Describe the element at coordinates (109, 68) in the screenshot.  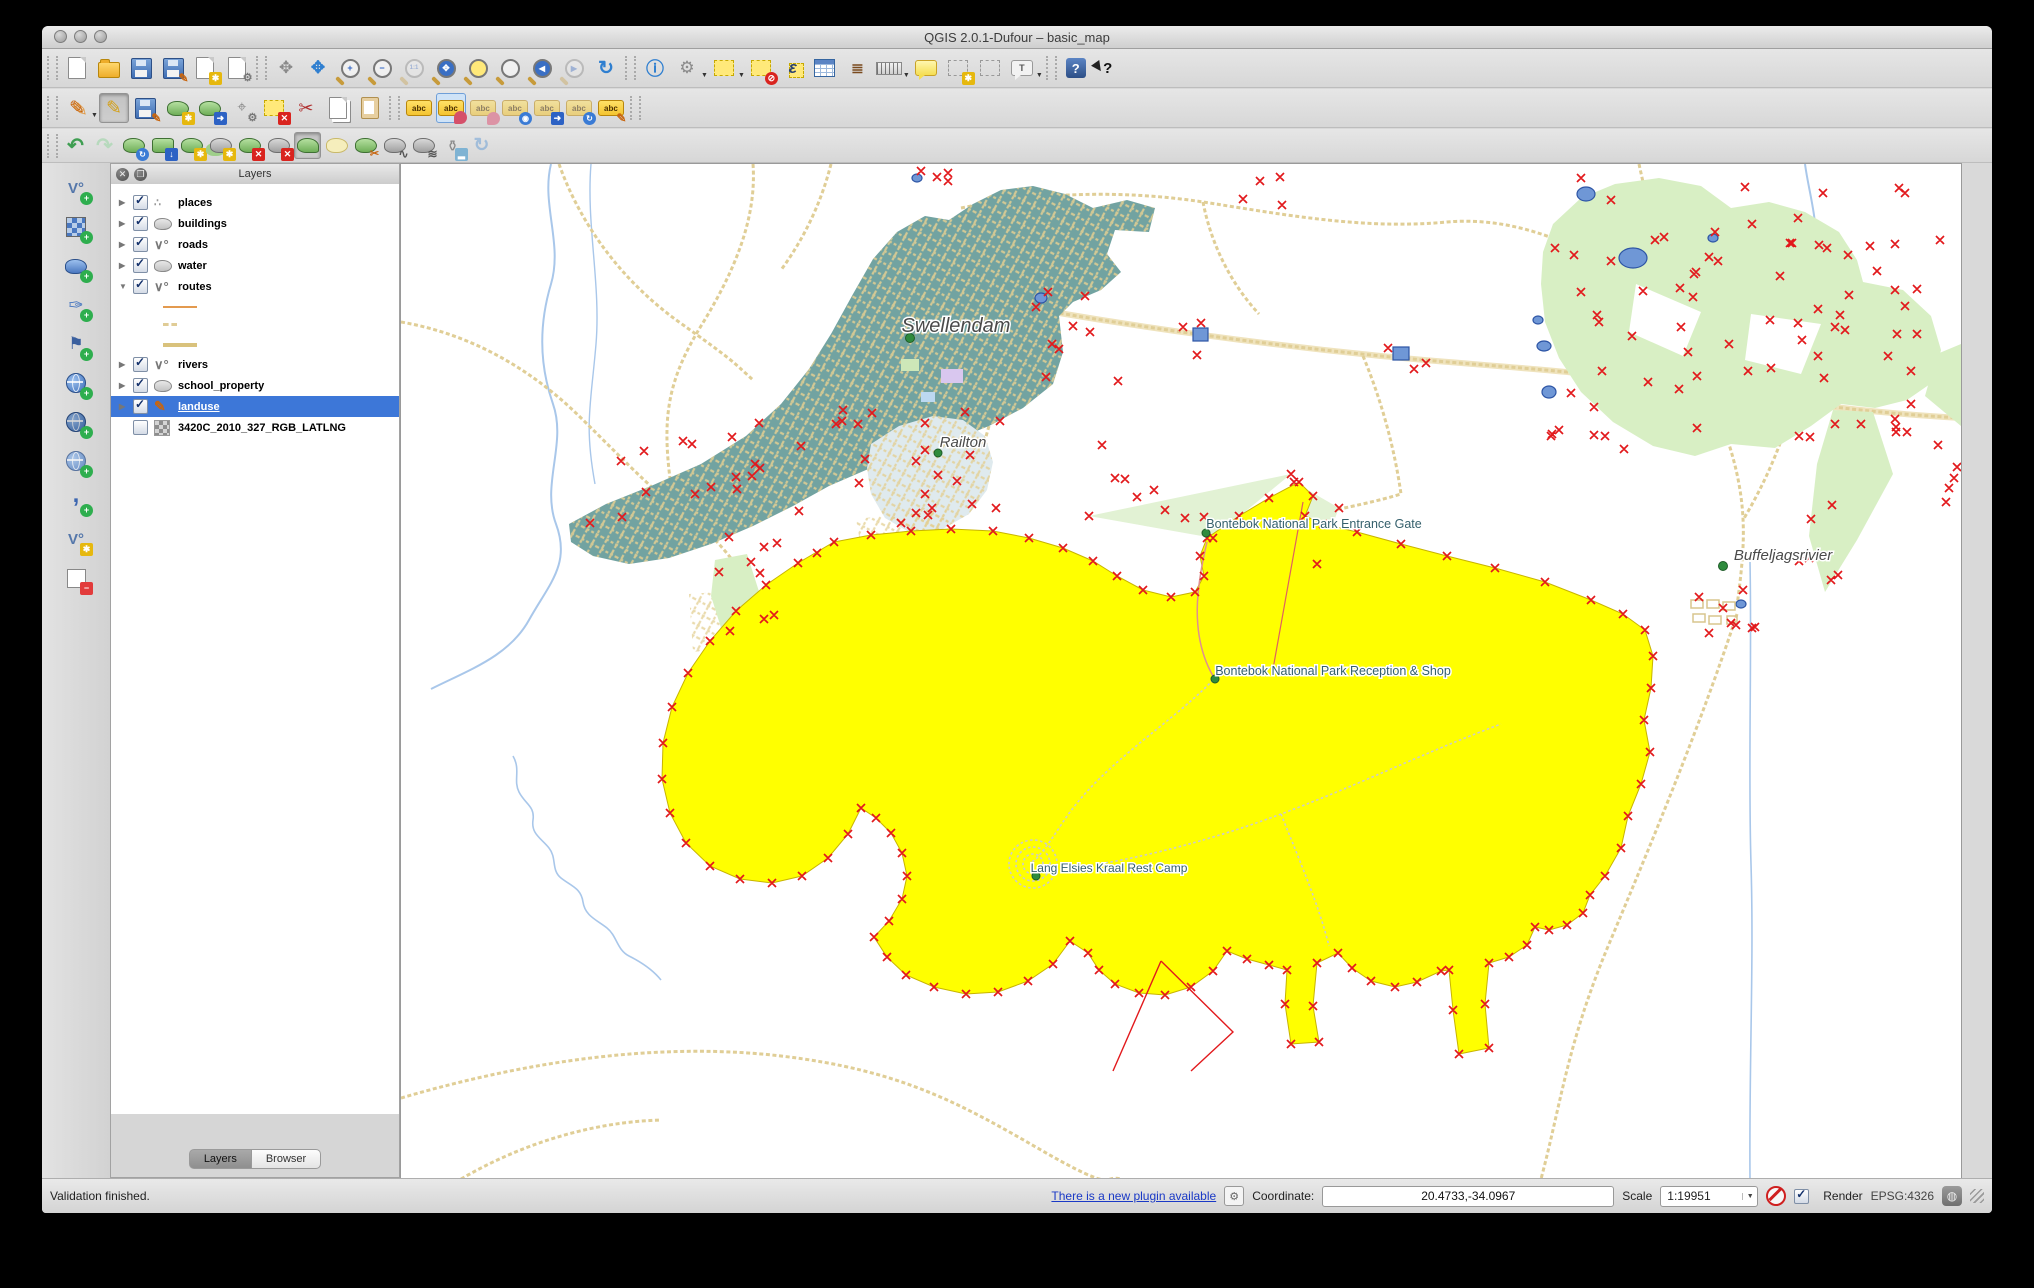
I see `open-project-button` at that location.